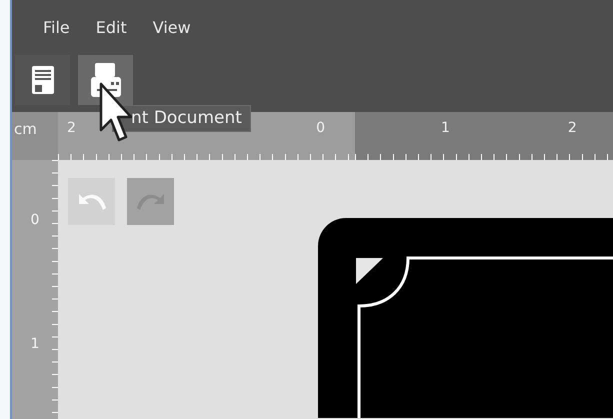 The image size is (613, 419). I want to click on menu-item: File, so click(56, 27).